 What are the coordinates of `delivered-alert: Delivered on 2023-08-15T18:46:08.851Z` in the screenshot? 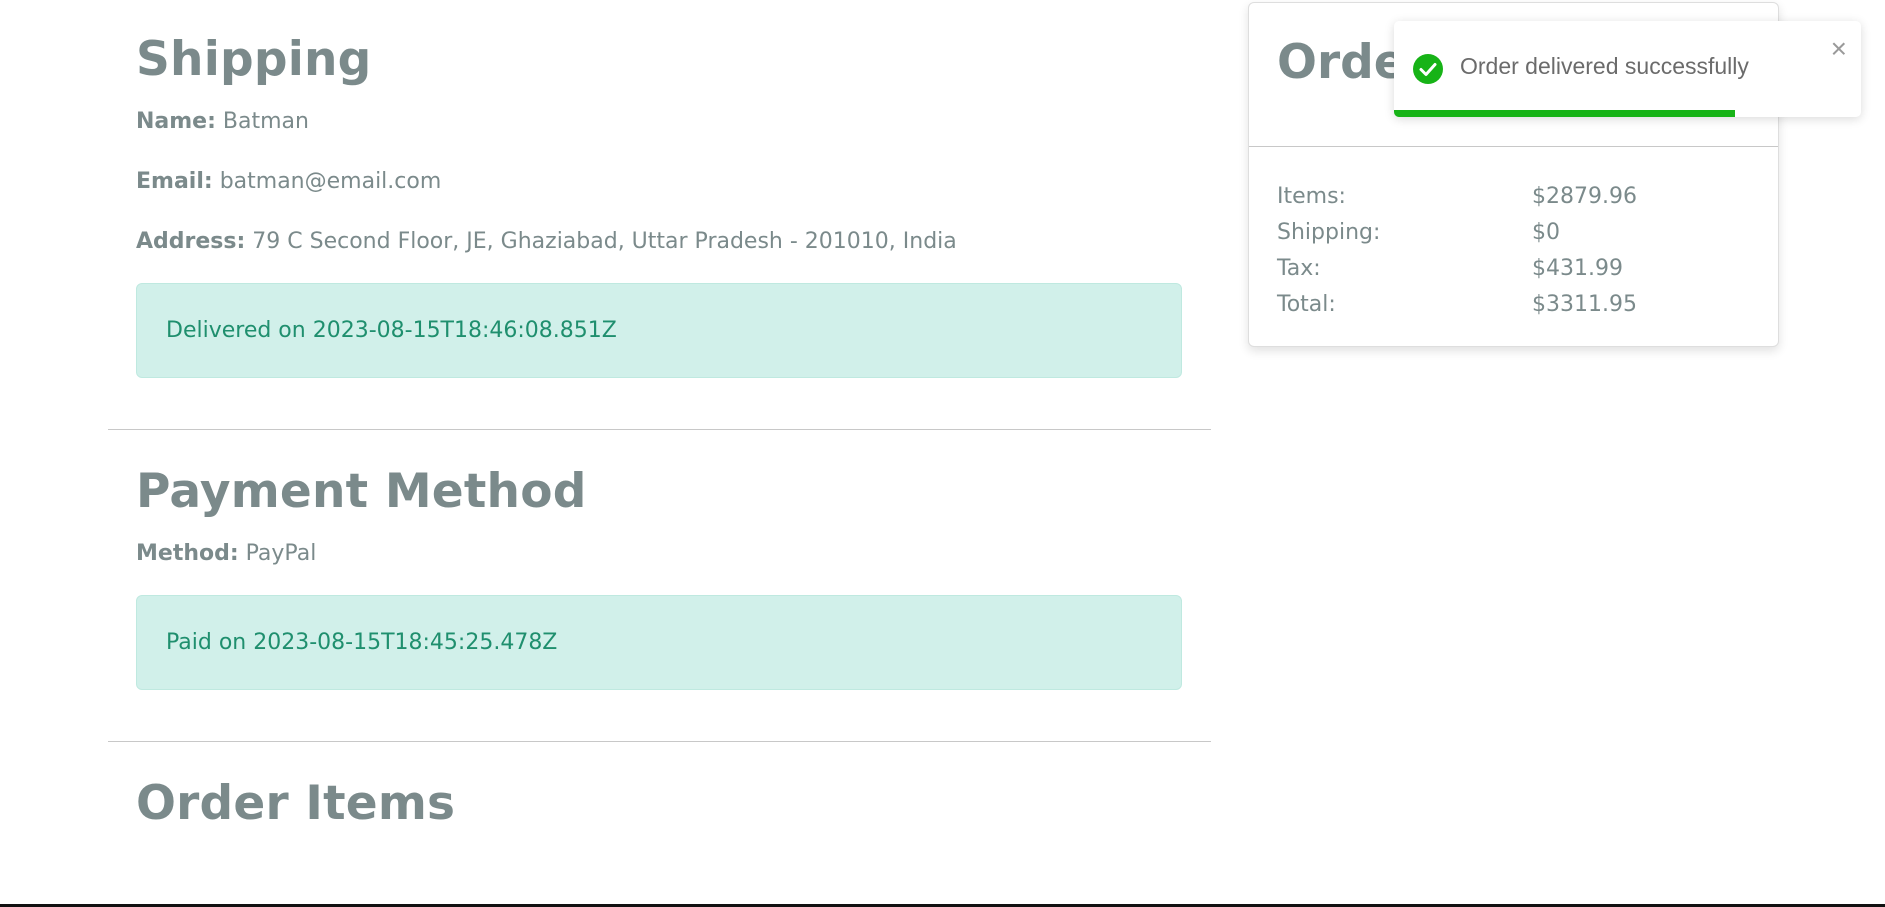 It's located at (659, 330).